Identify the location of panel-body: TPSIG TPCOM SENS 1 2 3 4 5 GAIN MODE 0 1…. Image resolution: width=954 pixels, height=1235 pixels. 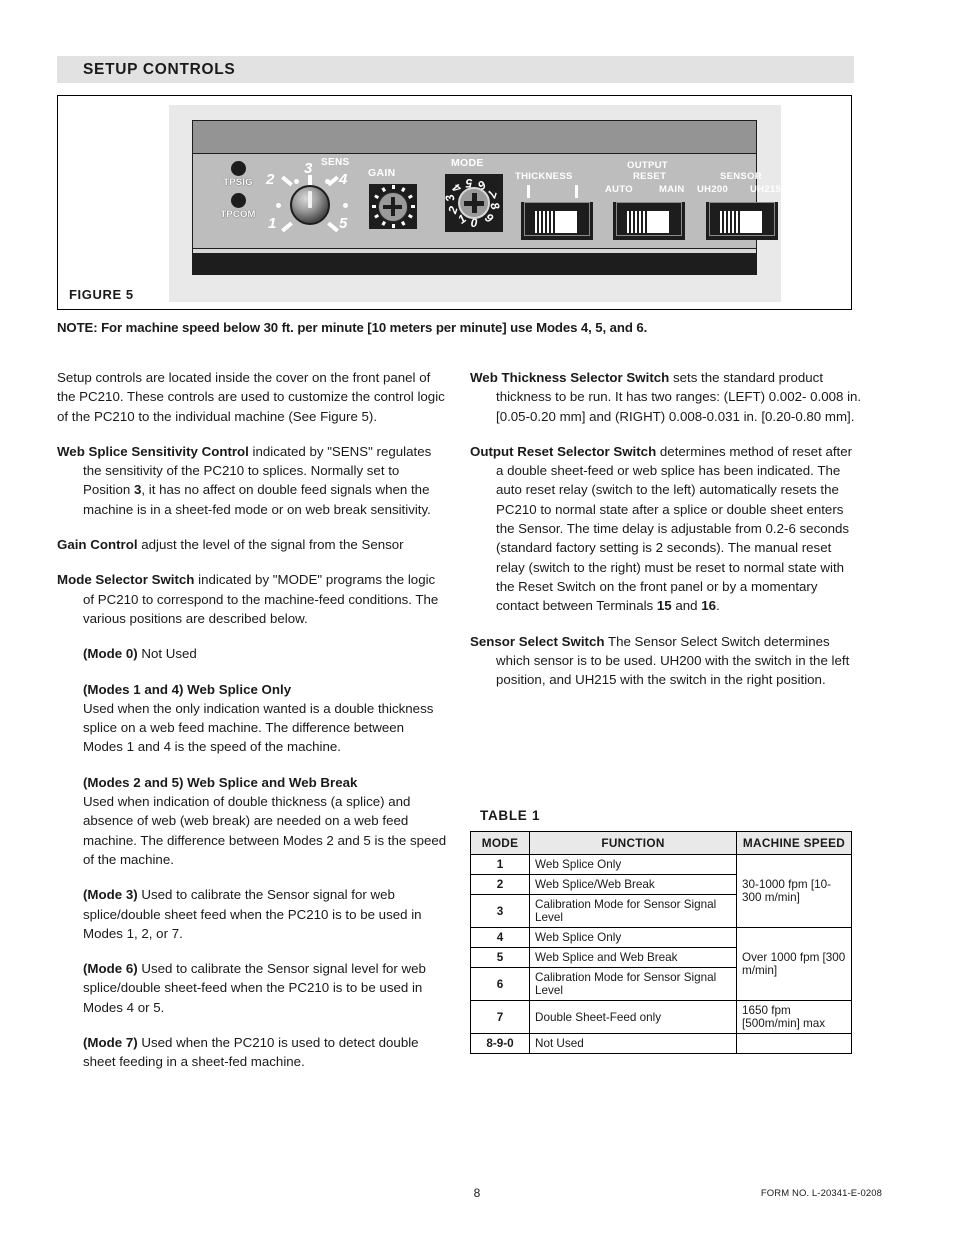
(487, 202).